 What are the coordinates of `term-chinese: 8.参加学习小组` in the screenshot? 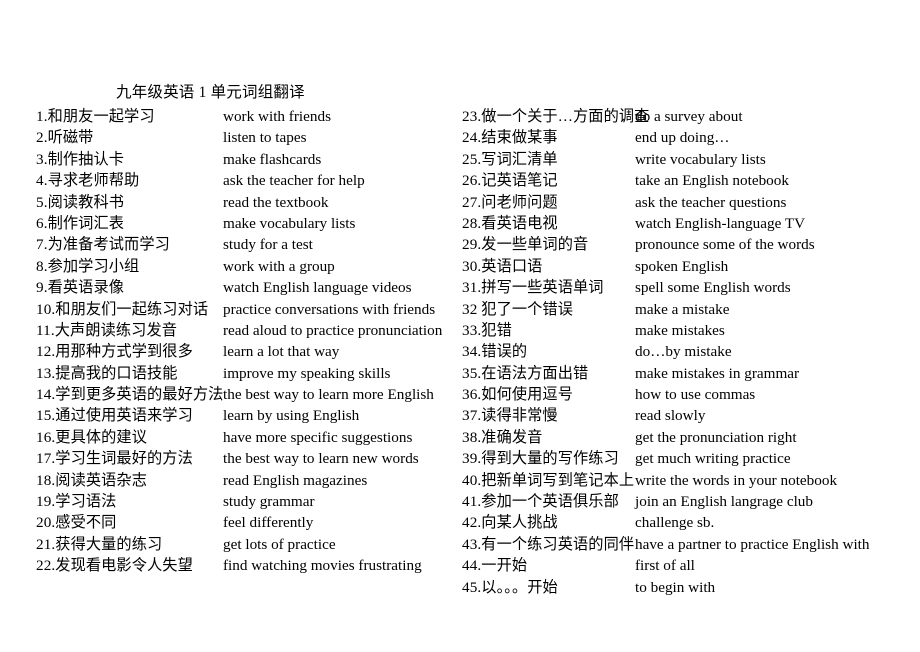 It's located at (88, 266).